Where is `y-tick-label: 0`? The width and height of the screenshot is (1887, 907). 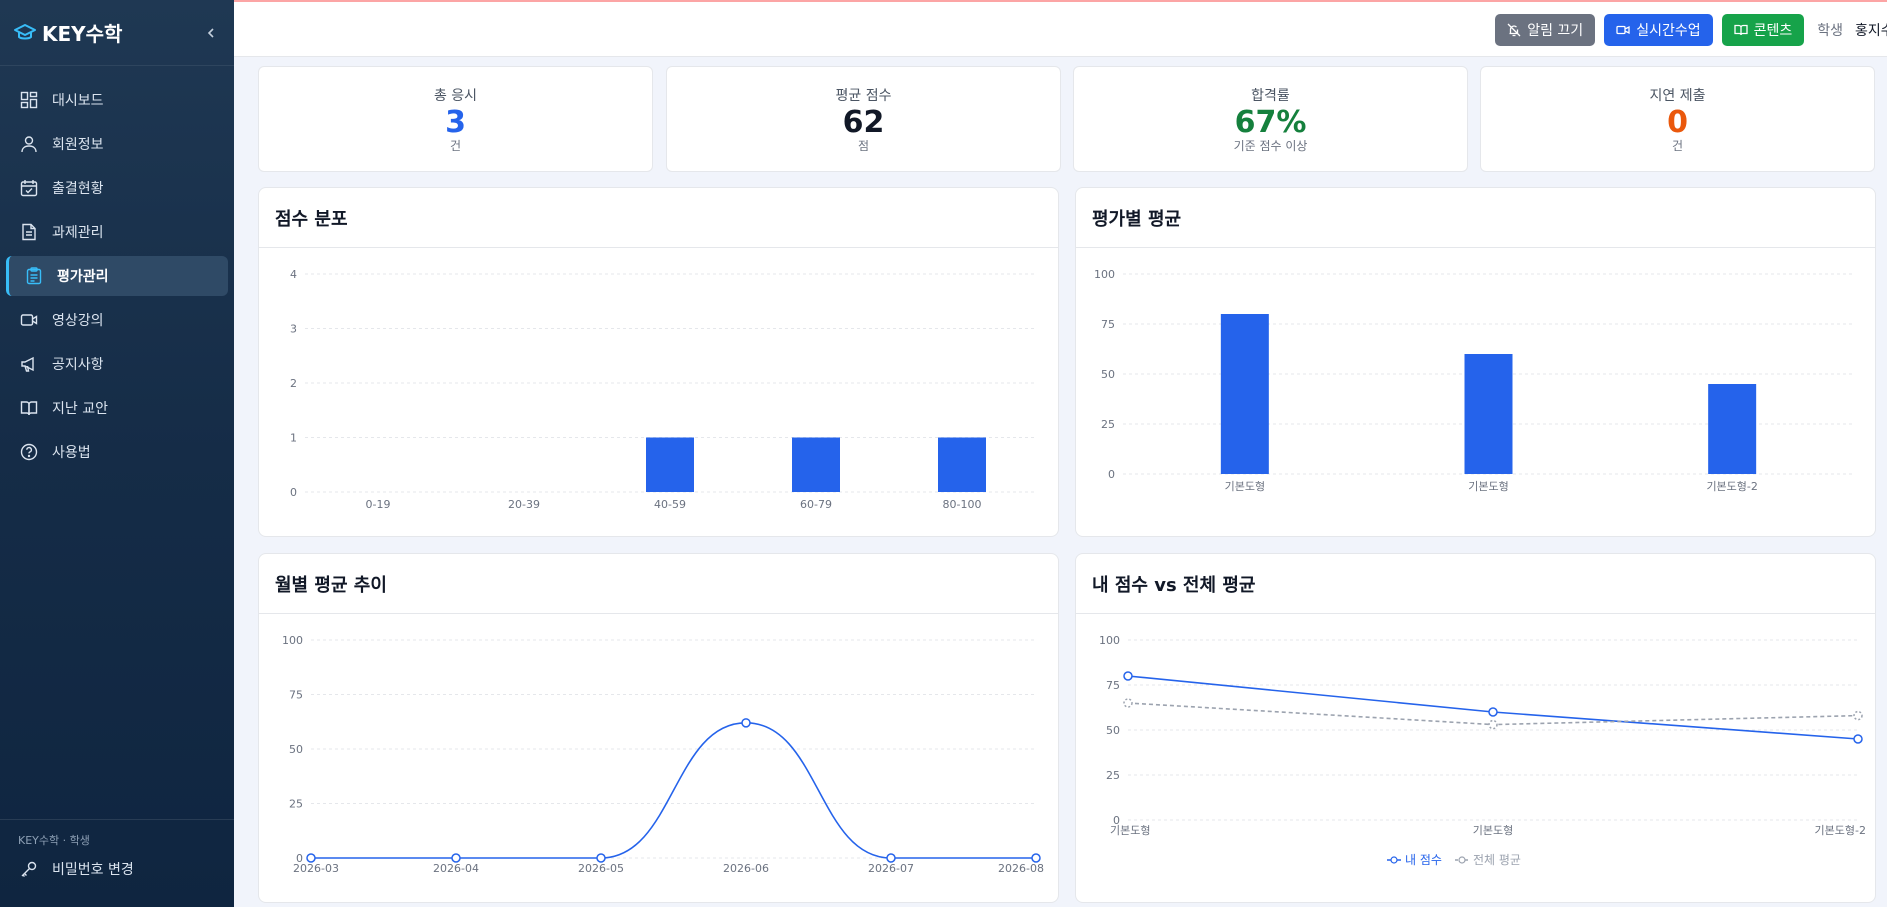 y-tick-label: 0 is located at coordinates (293, 492).